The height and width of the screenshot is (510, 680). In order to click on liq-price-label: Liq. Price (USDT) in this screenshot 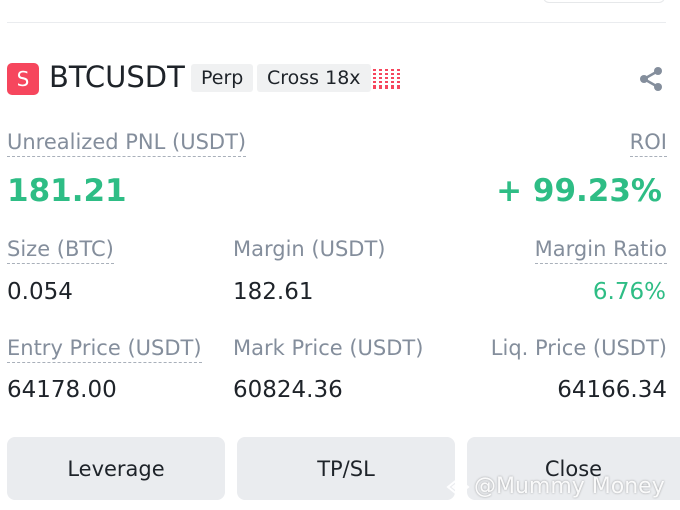, I will do `click(578, 348)`.